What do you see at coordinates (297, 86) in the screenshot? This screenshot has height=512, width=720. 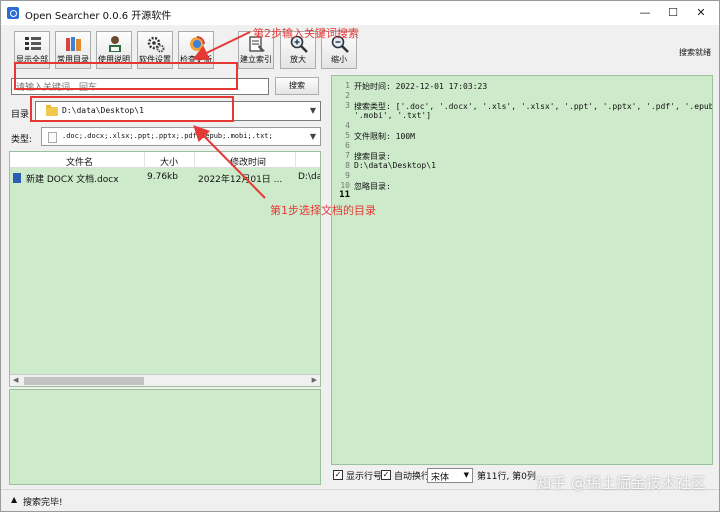 I see `search-button: 搜索` at bounding box center [297, 86].